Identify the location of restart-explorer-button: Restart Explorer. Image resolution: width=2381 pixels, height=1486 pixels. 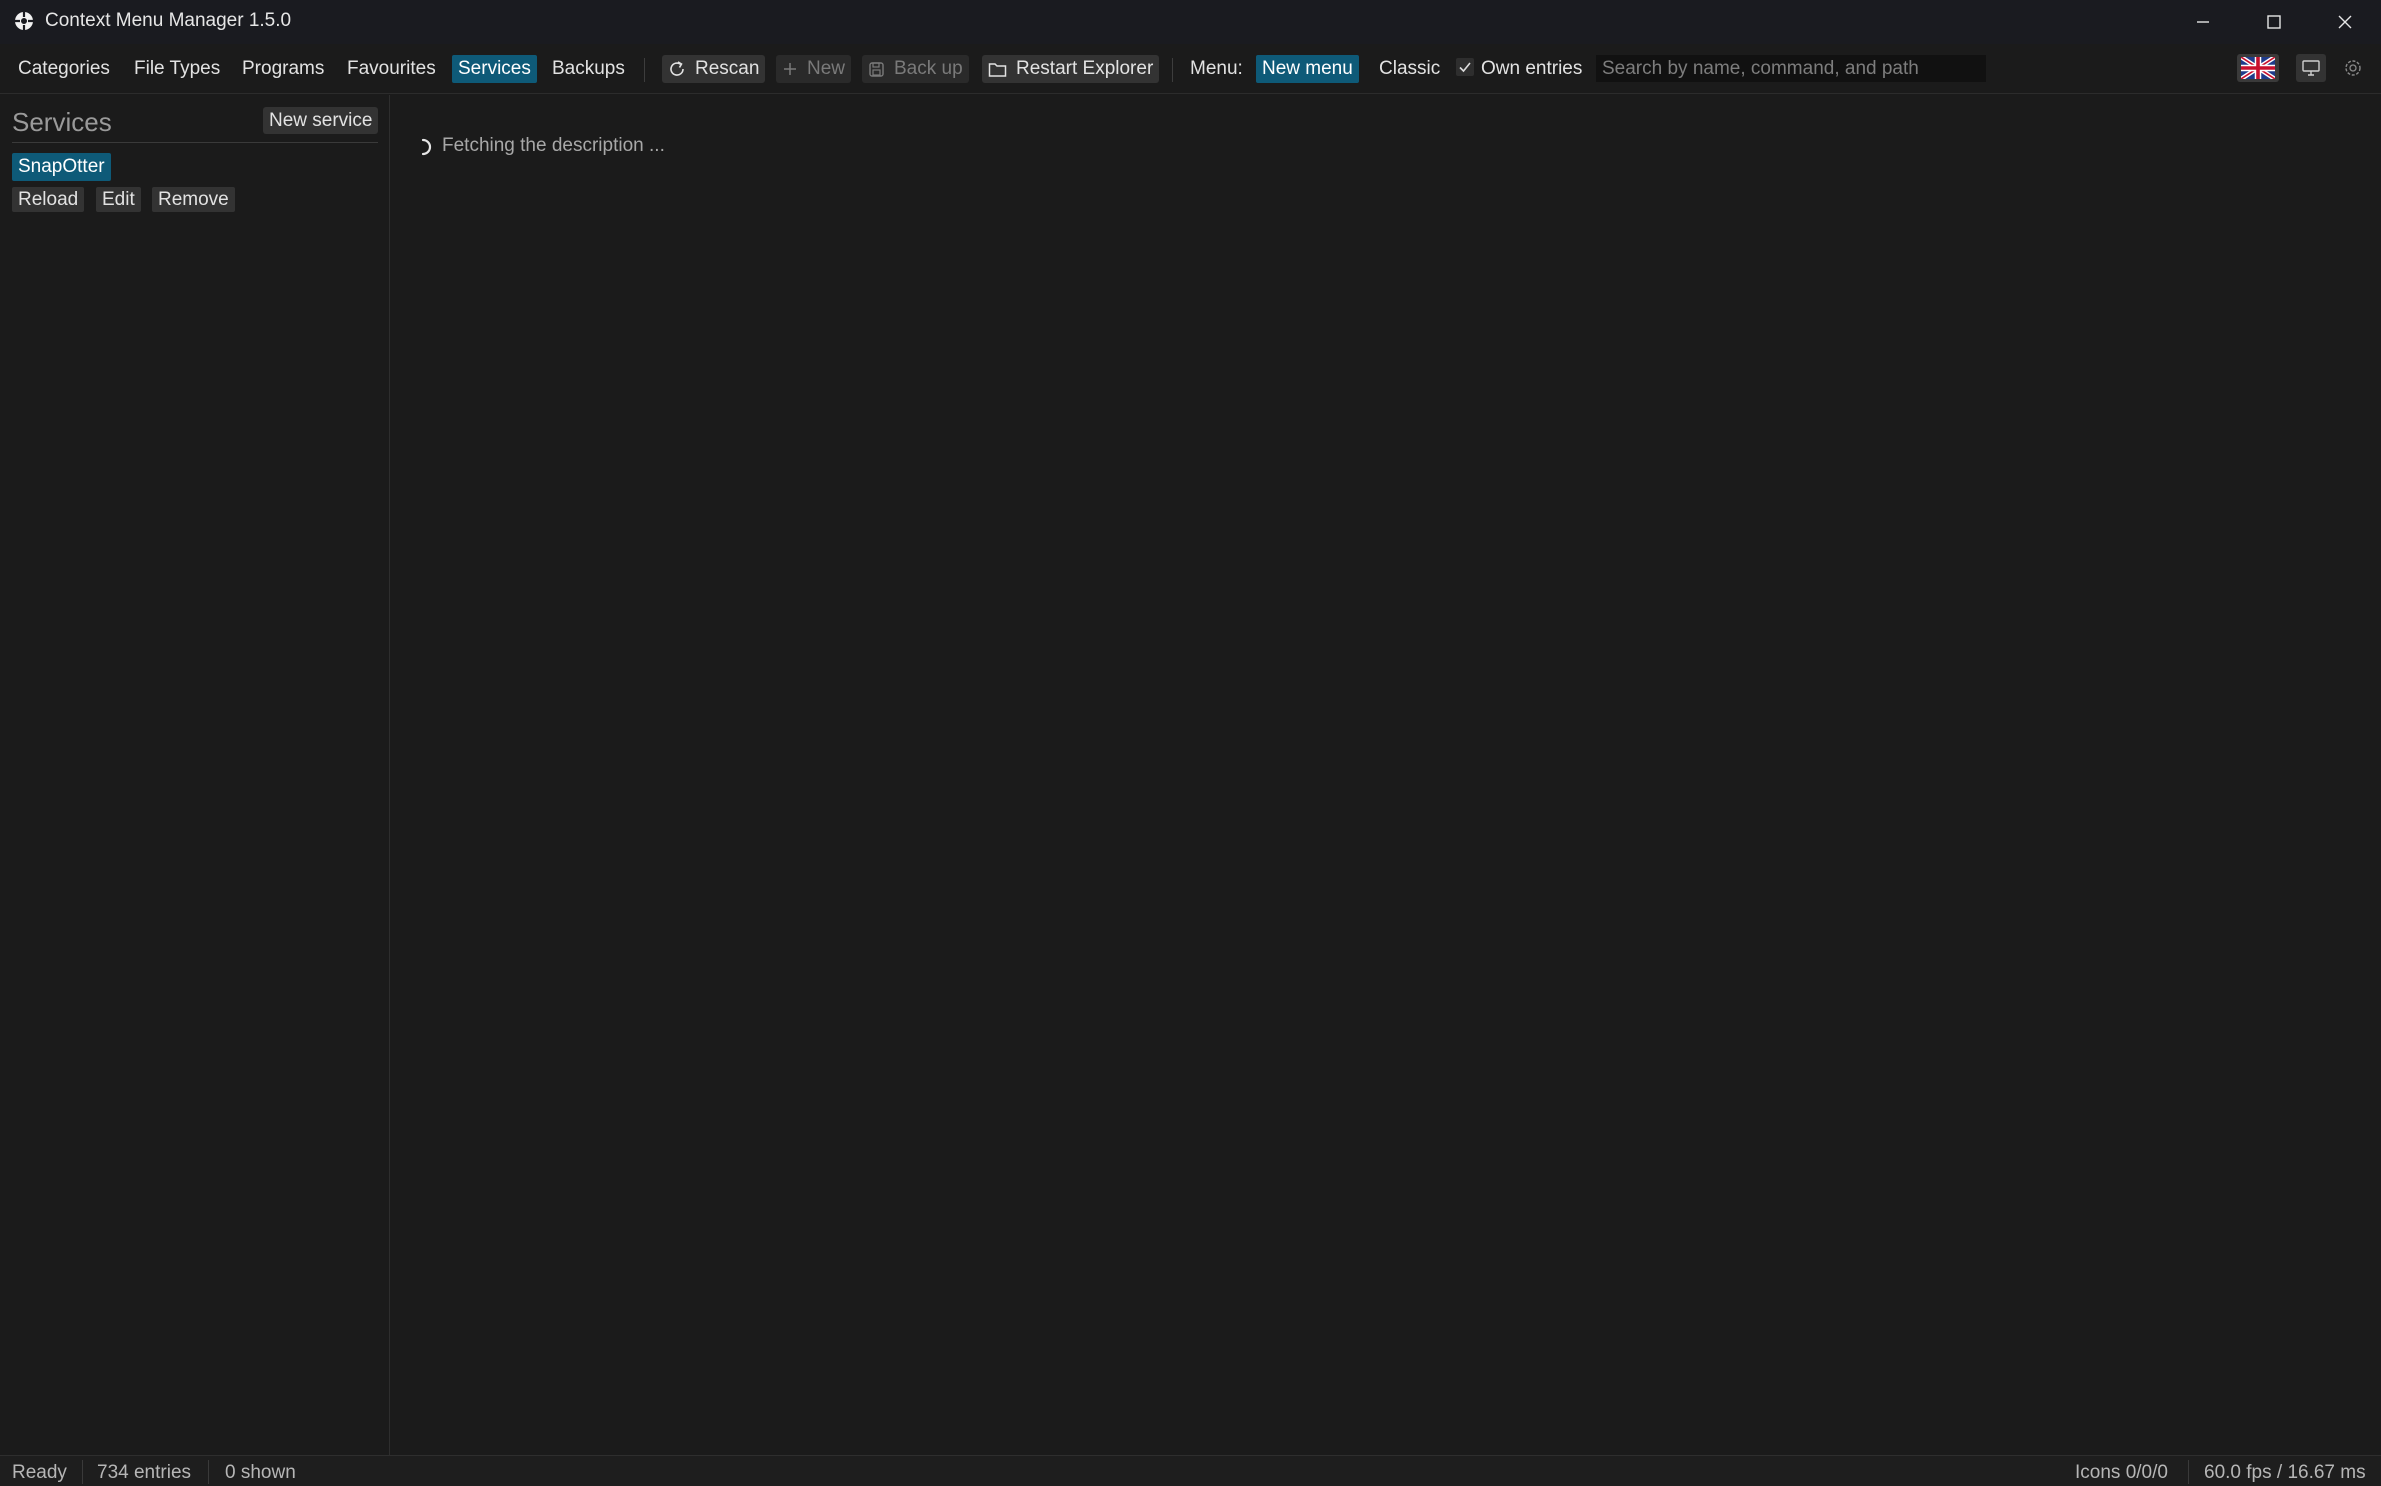
(1071, 69).